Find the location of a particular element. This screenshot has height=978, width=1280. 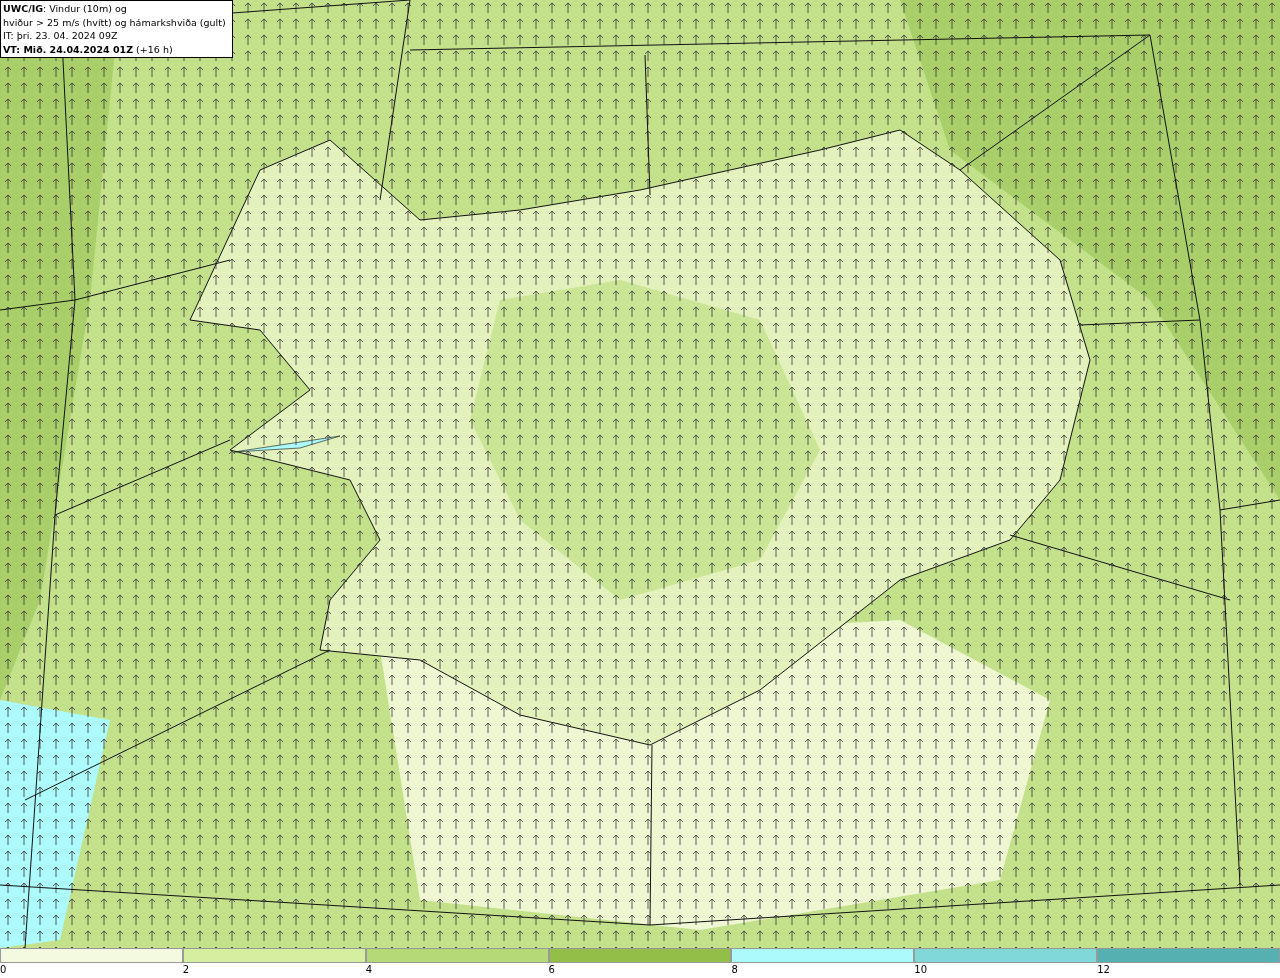

map-title-line: VT: Mið. 24.04.2024 01Z (+16 h) is located at coordinates (88, 49).